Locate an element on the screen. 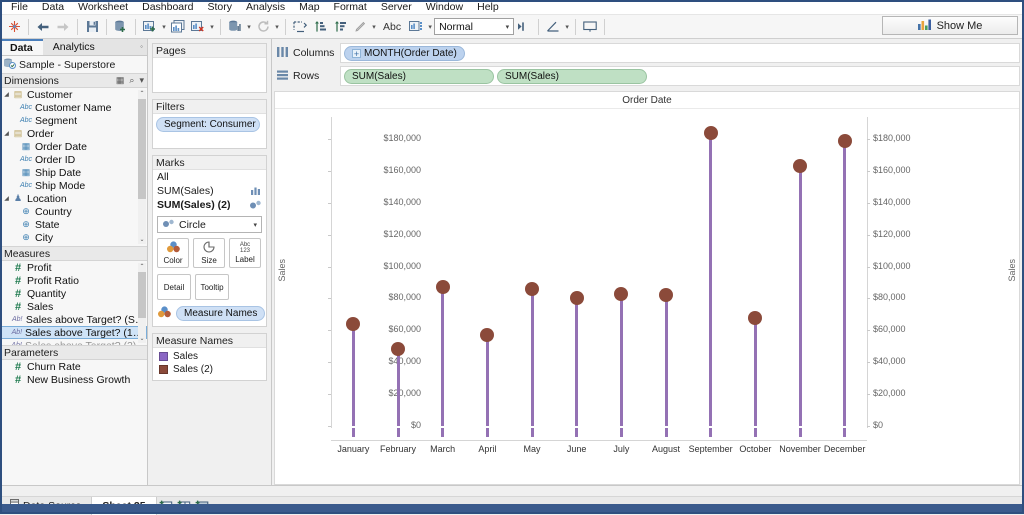 This screenshot has width=1024, height=515. dimension-item: ◢ ♟ Location is located at coordinates (73, 198).